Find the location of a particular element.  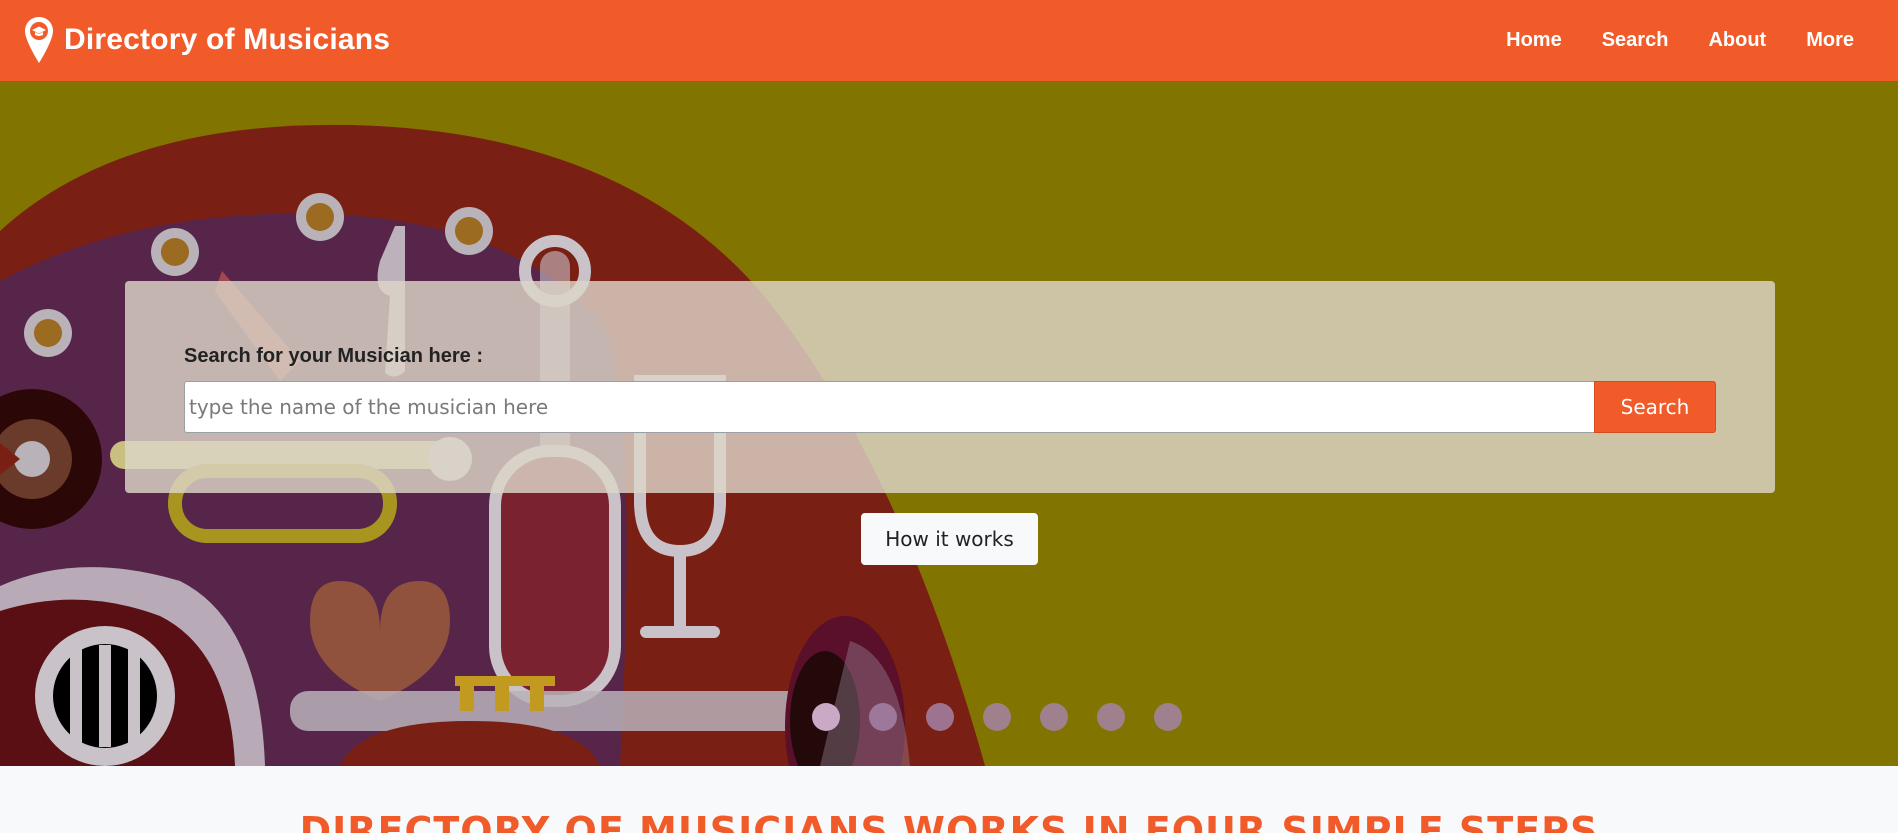

how-it-works-button: How it works is located at coordinates (949, 539).